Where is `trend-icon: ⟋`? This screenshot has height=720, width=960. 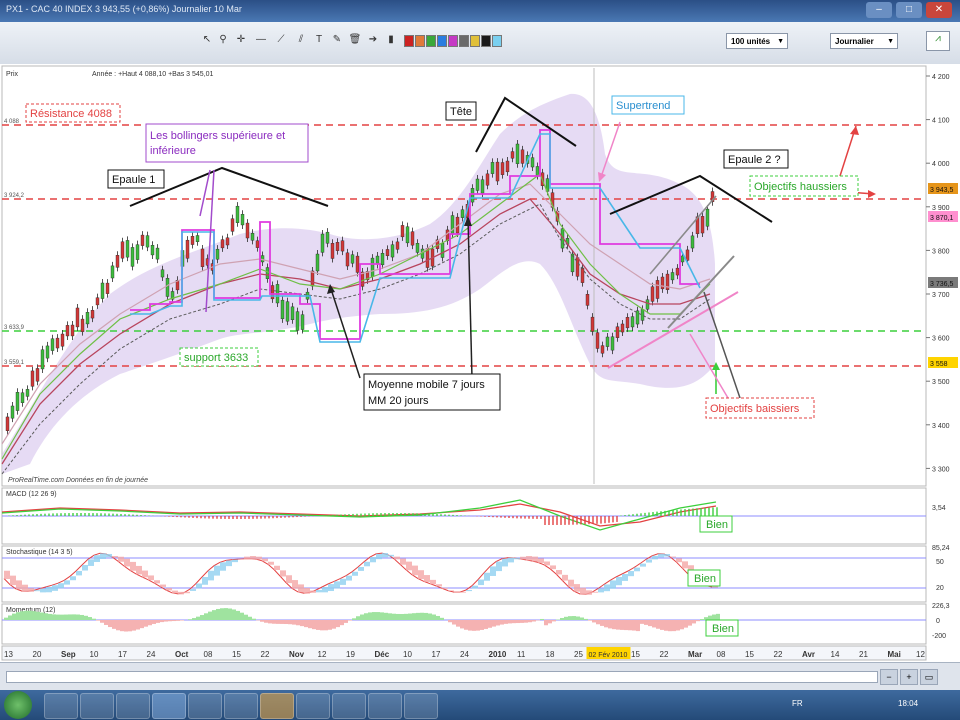 trend-icon: ⟋ is located at coordinates (281, 40).